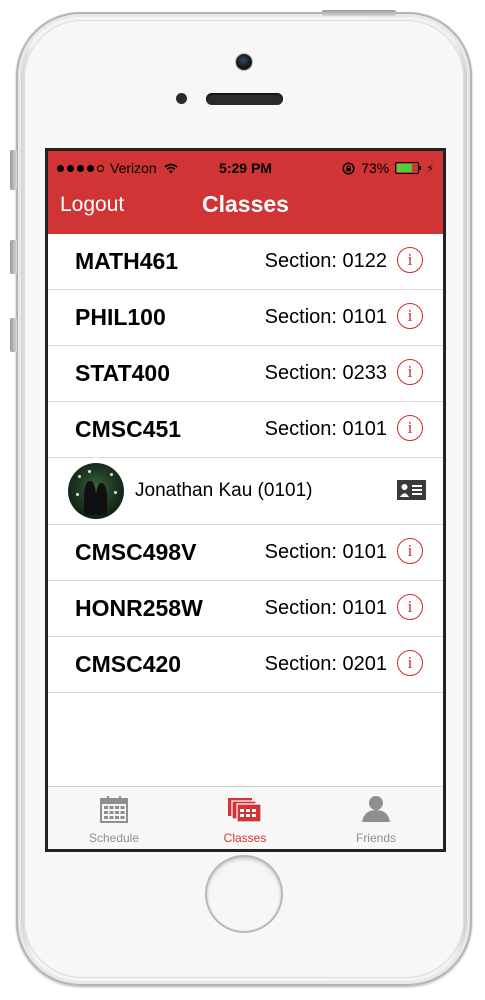  I want to click on home-button, so click(244, 894).